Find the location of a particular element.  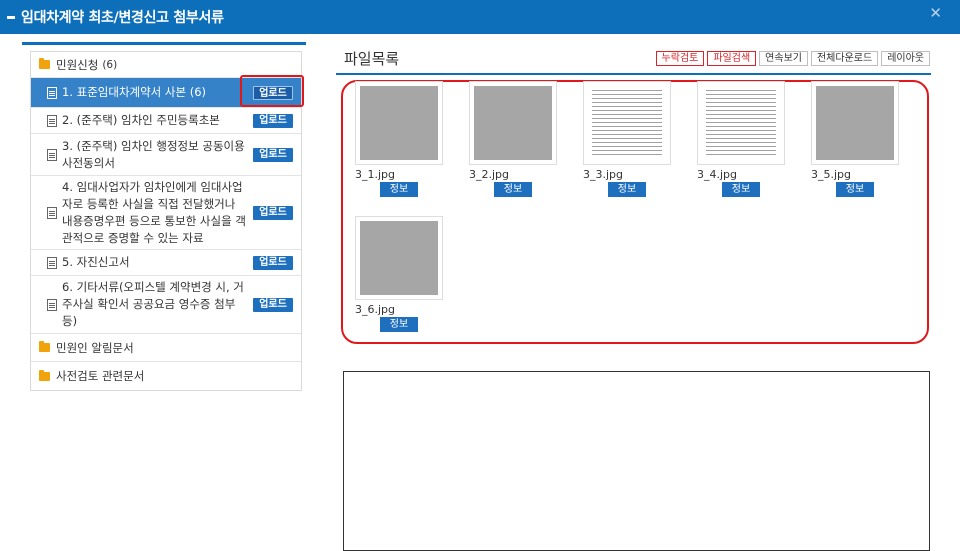

file-name: 3_5.jpg is located at coordinates (831, 174).